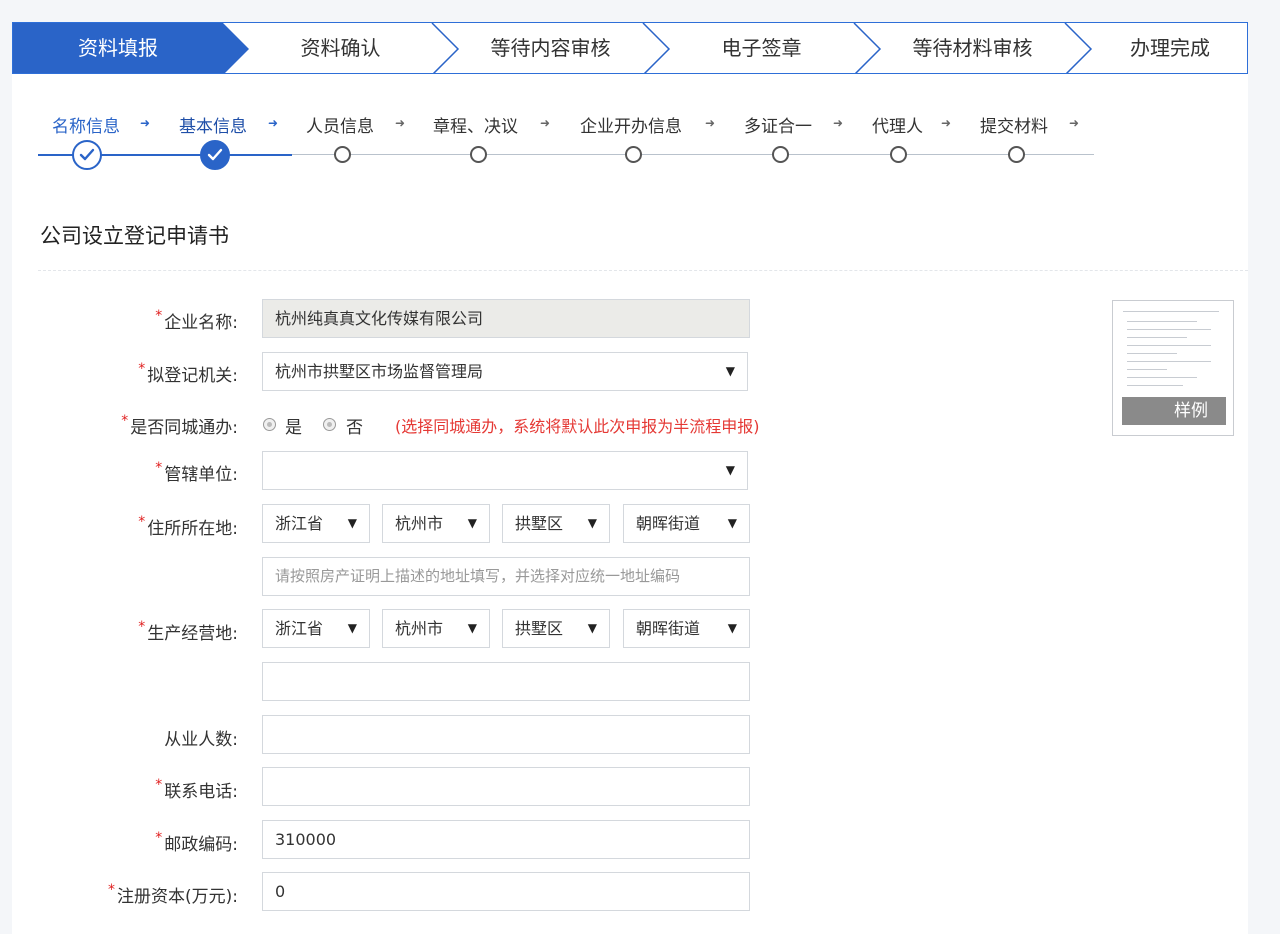 The width and height of the screenshot is (1280, 934). What do you see at coordinates (329, 424) in the screenshot?
I see `radio-no` at bounding box center [329, 424].